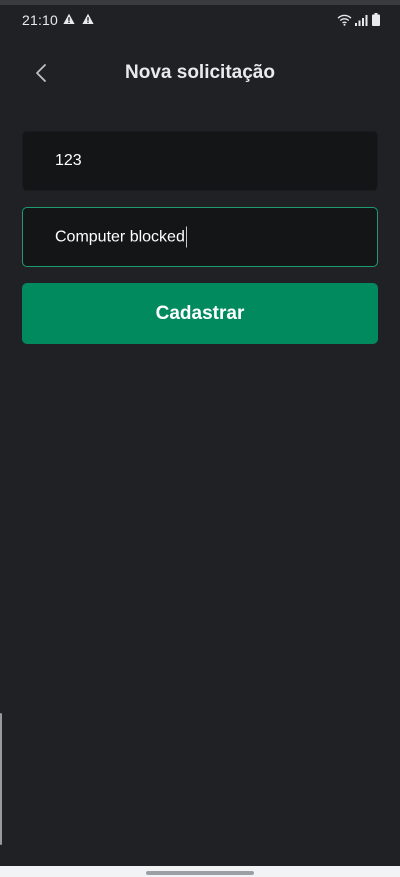 The width and height of the screenshot is (400, 877). What do you see at coordinates (200, 237) in the screenshot?
I see `description-field: Computer blocked` at bounding box center [200, 237].